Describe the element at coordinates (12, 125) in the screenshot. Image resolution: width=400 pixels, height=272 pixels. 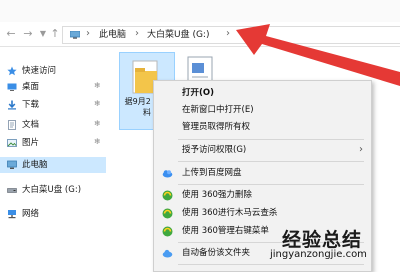
I see `document-icon` at that location.